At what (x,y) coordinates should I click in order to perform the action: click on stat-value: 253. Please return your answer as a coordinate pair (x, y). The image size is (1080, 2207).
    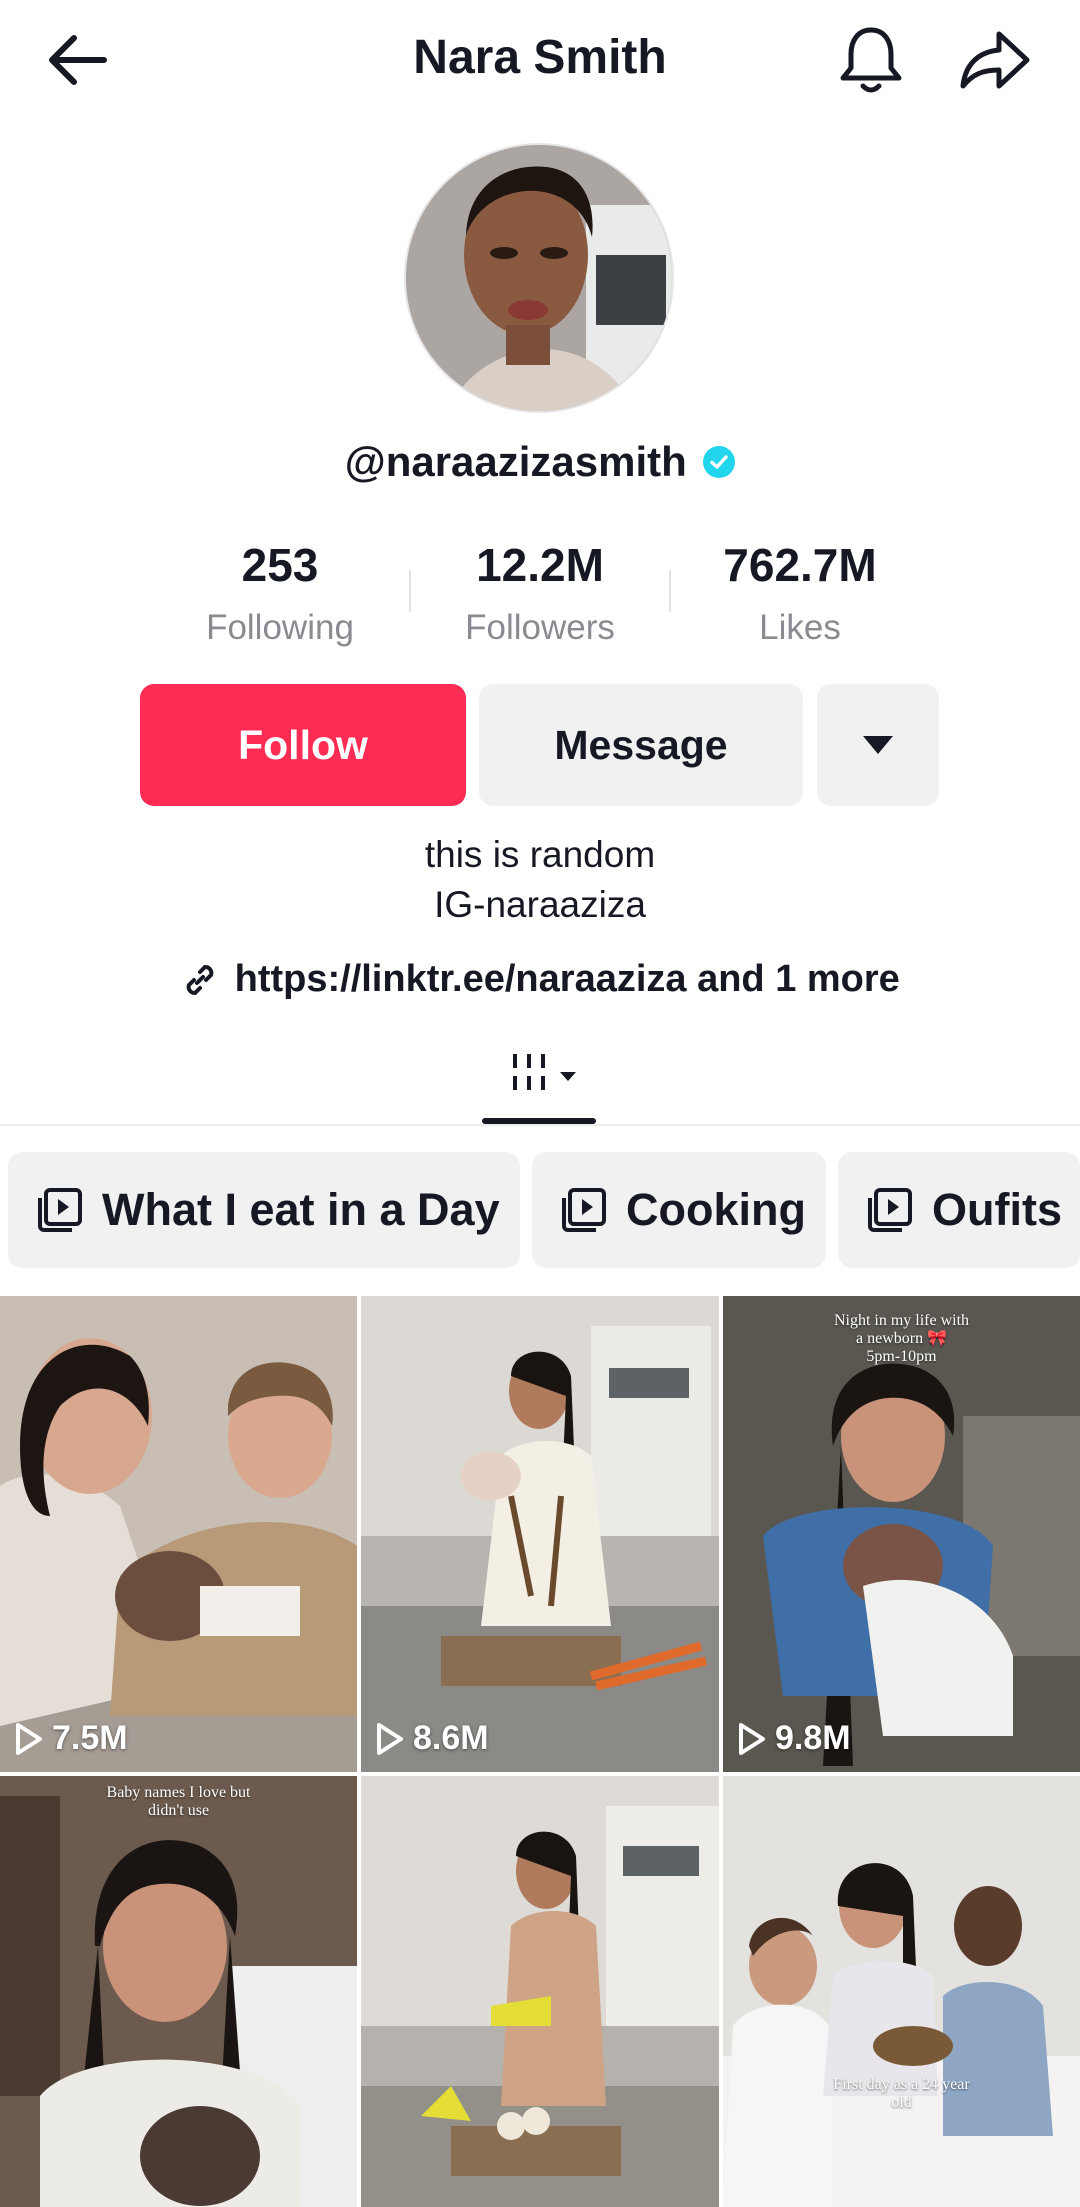
    Looking at the image, I should click on (280, 565).